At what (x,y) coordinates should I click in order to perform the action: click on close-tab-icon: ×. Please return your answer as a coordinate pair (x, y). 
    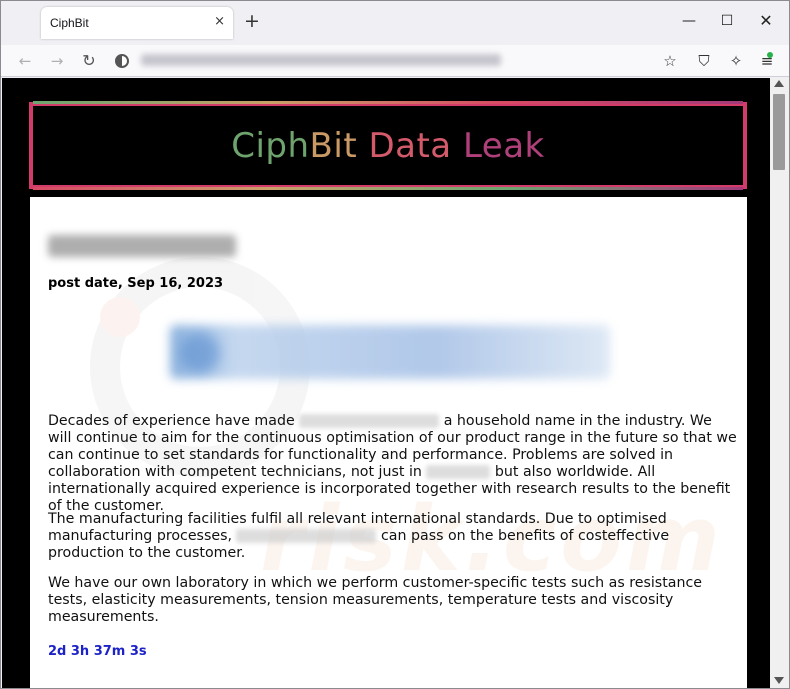
    Looking at the image, I should click on (219, 21).